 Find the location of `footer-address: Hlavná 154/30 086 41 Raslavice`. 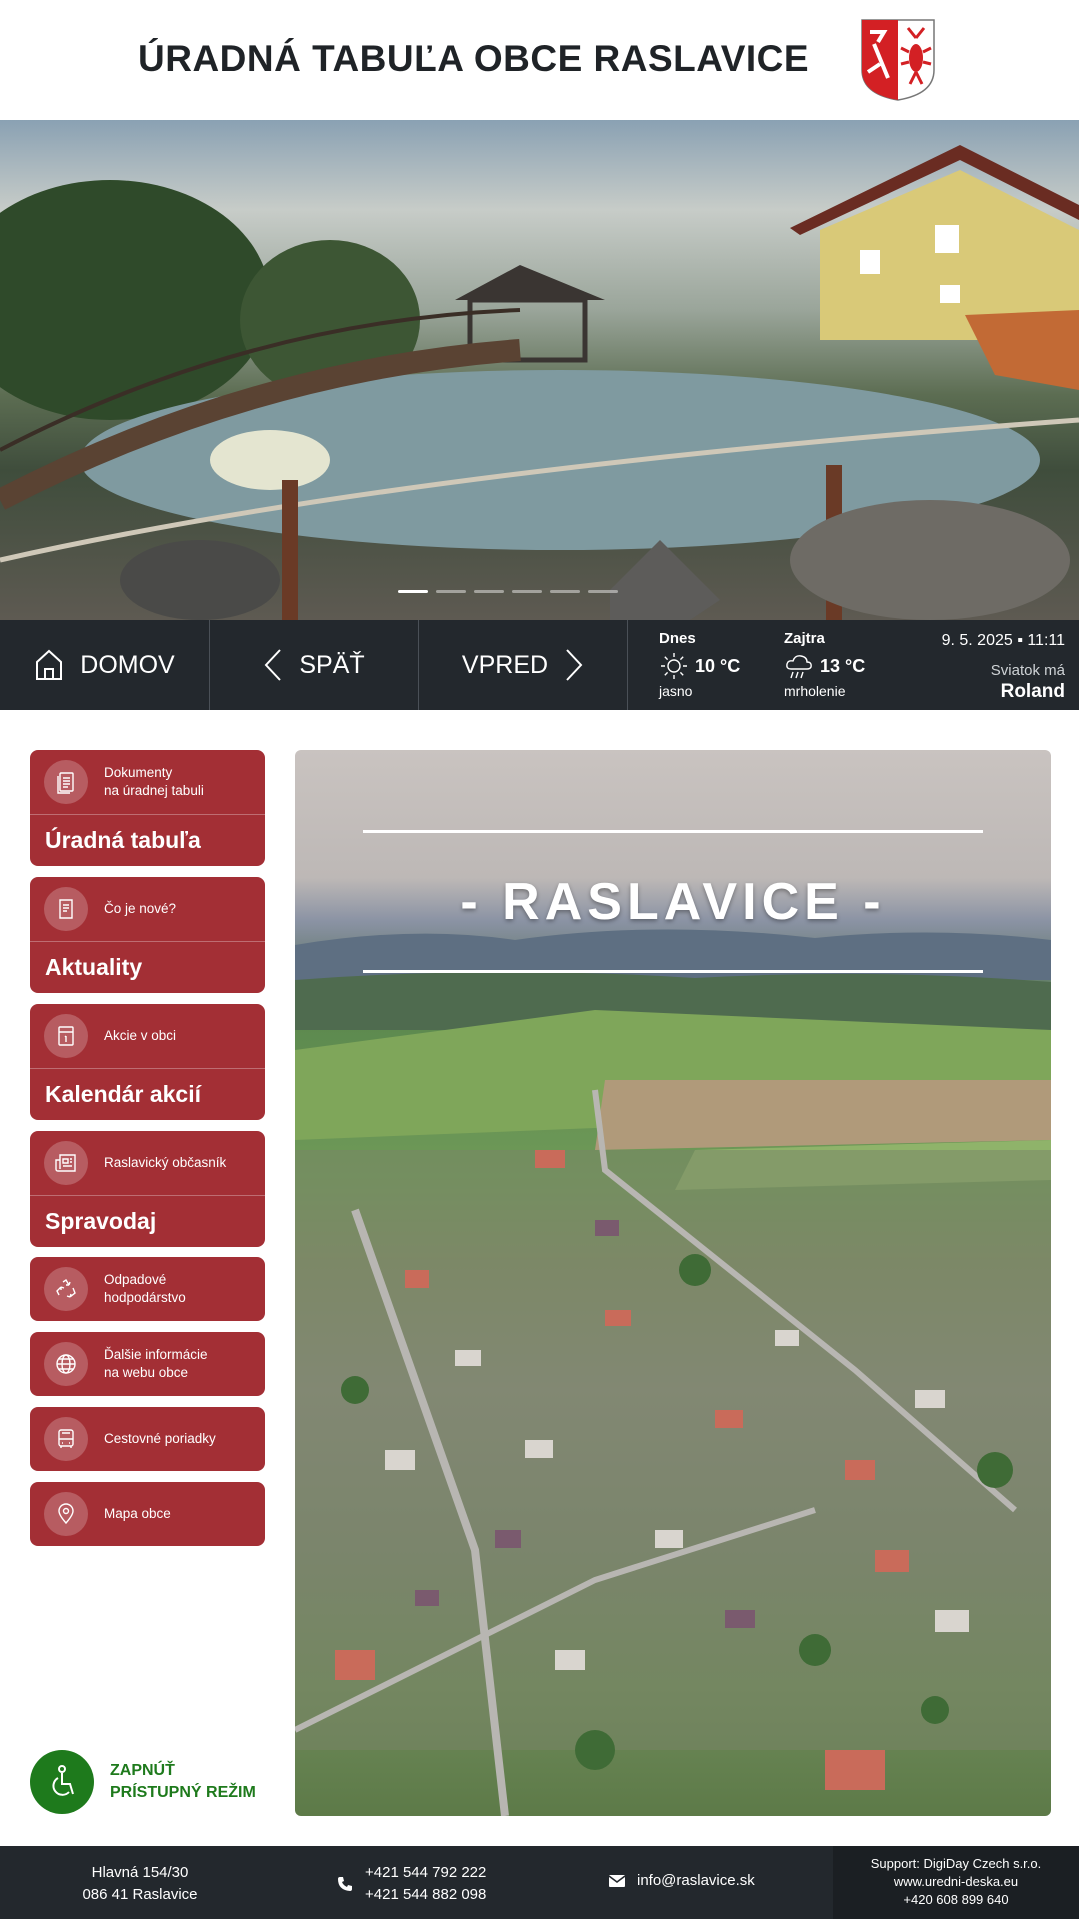

footer-address: Hlavná 154/30 086 41 Raslavice is located at coordinates (140, 1884).